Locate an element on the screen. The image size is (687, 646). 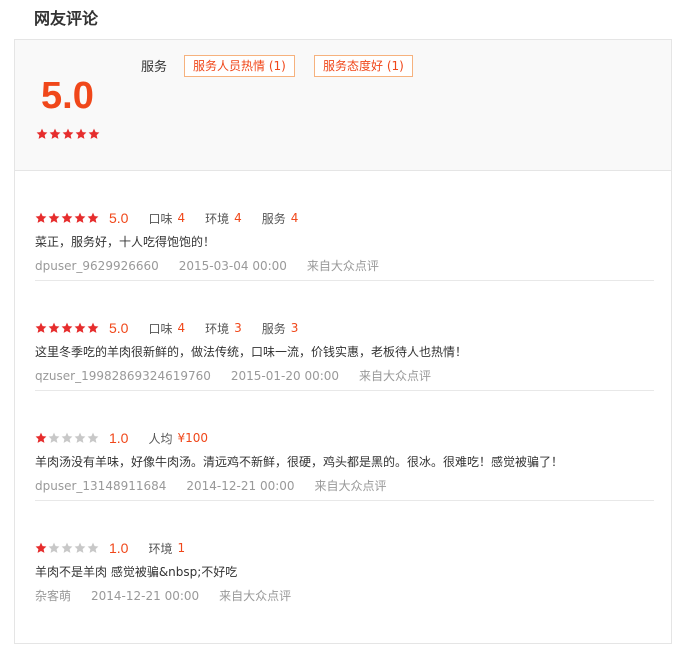
overall-stars is located at coordinates (68, 134).